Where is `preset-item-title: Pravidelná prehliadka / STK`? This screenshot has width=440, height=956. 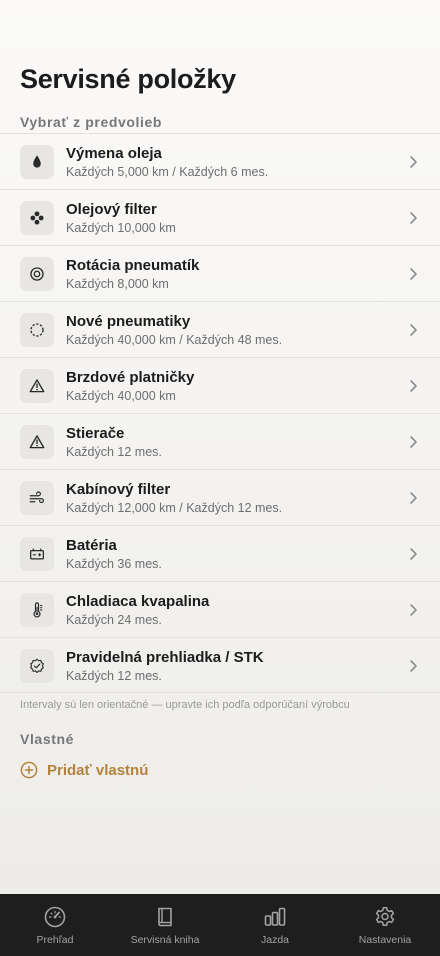 preset-item-title: Pravidelná prehliadka / STK is located at coordinates (165, 657).